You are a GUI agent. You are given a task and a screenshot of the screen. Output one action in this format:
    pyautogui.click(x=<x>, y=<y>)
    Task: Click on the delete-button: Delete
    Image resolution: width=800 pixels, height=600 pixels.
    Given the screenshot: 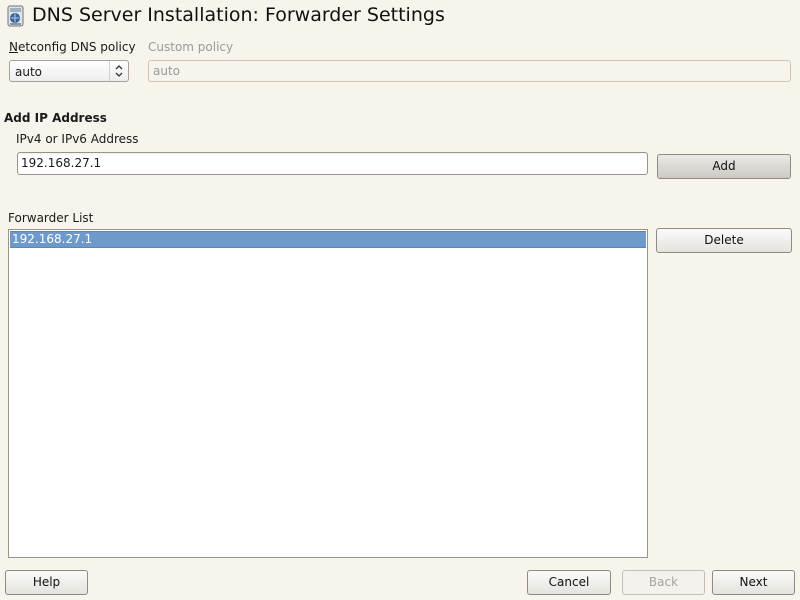 What is the action you would take?
    pyautogui.click(x=724, y=240)
    